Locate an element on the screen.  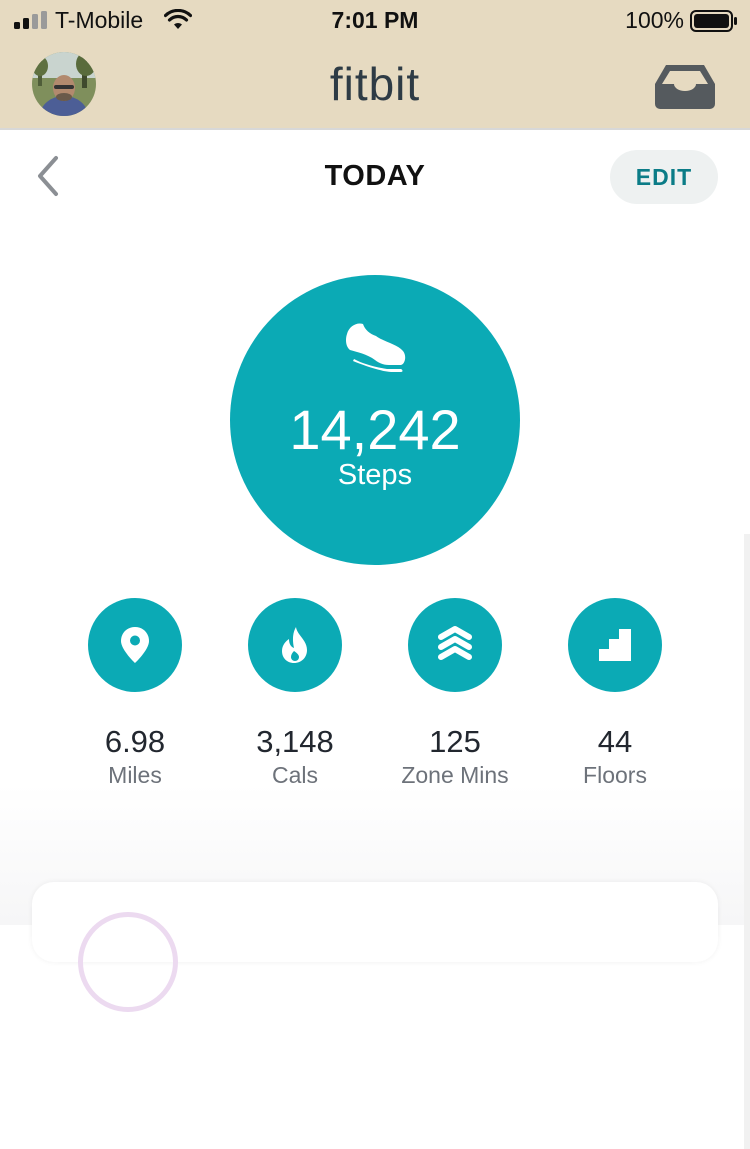
app-header: T-Mobile 7:01 PM 100% fitbit is located at coordinates (375, 64).